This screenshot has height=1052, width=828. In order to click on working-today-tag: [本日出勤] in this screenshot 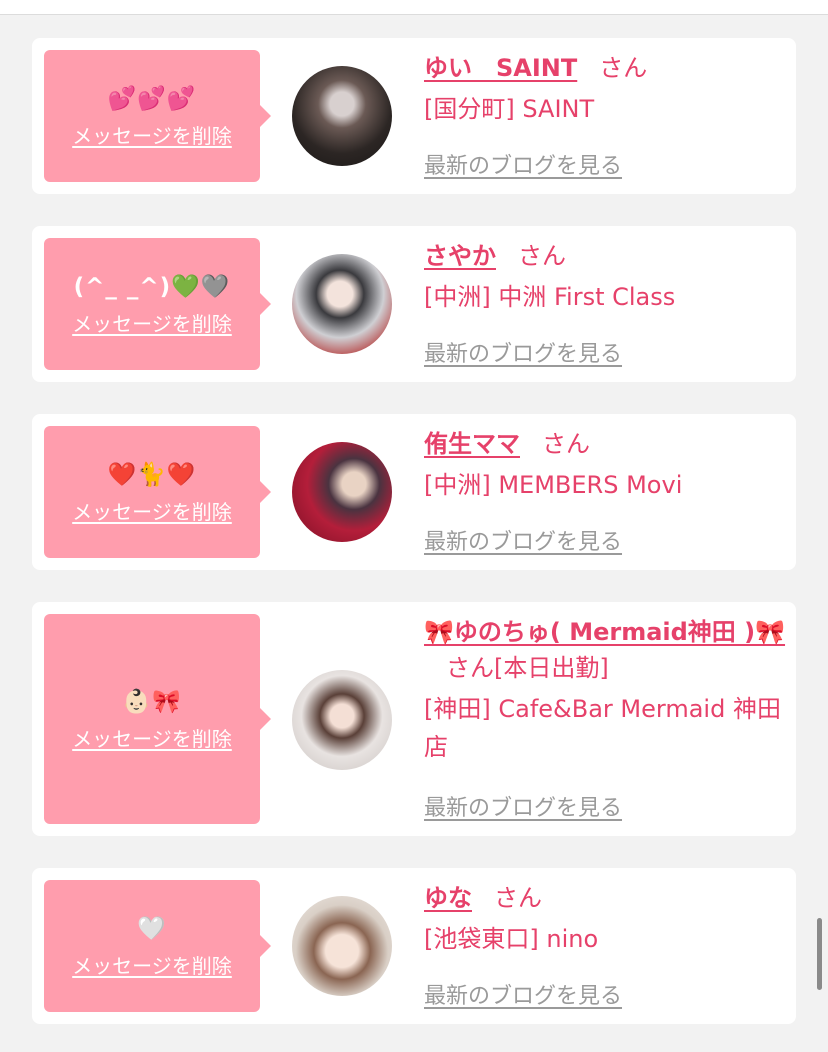, I will do `click(551, 668)`.